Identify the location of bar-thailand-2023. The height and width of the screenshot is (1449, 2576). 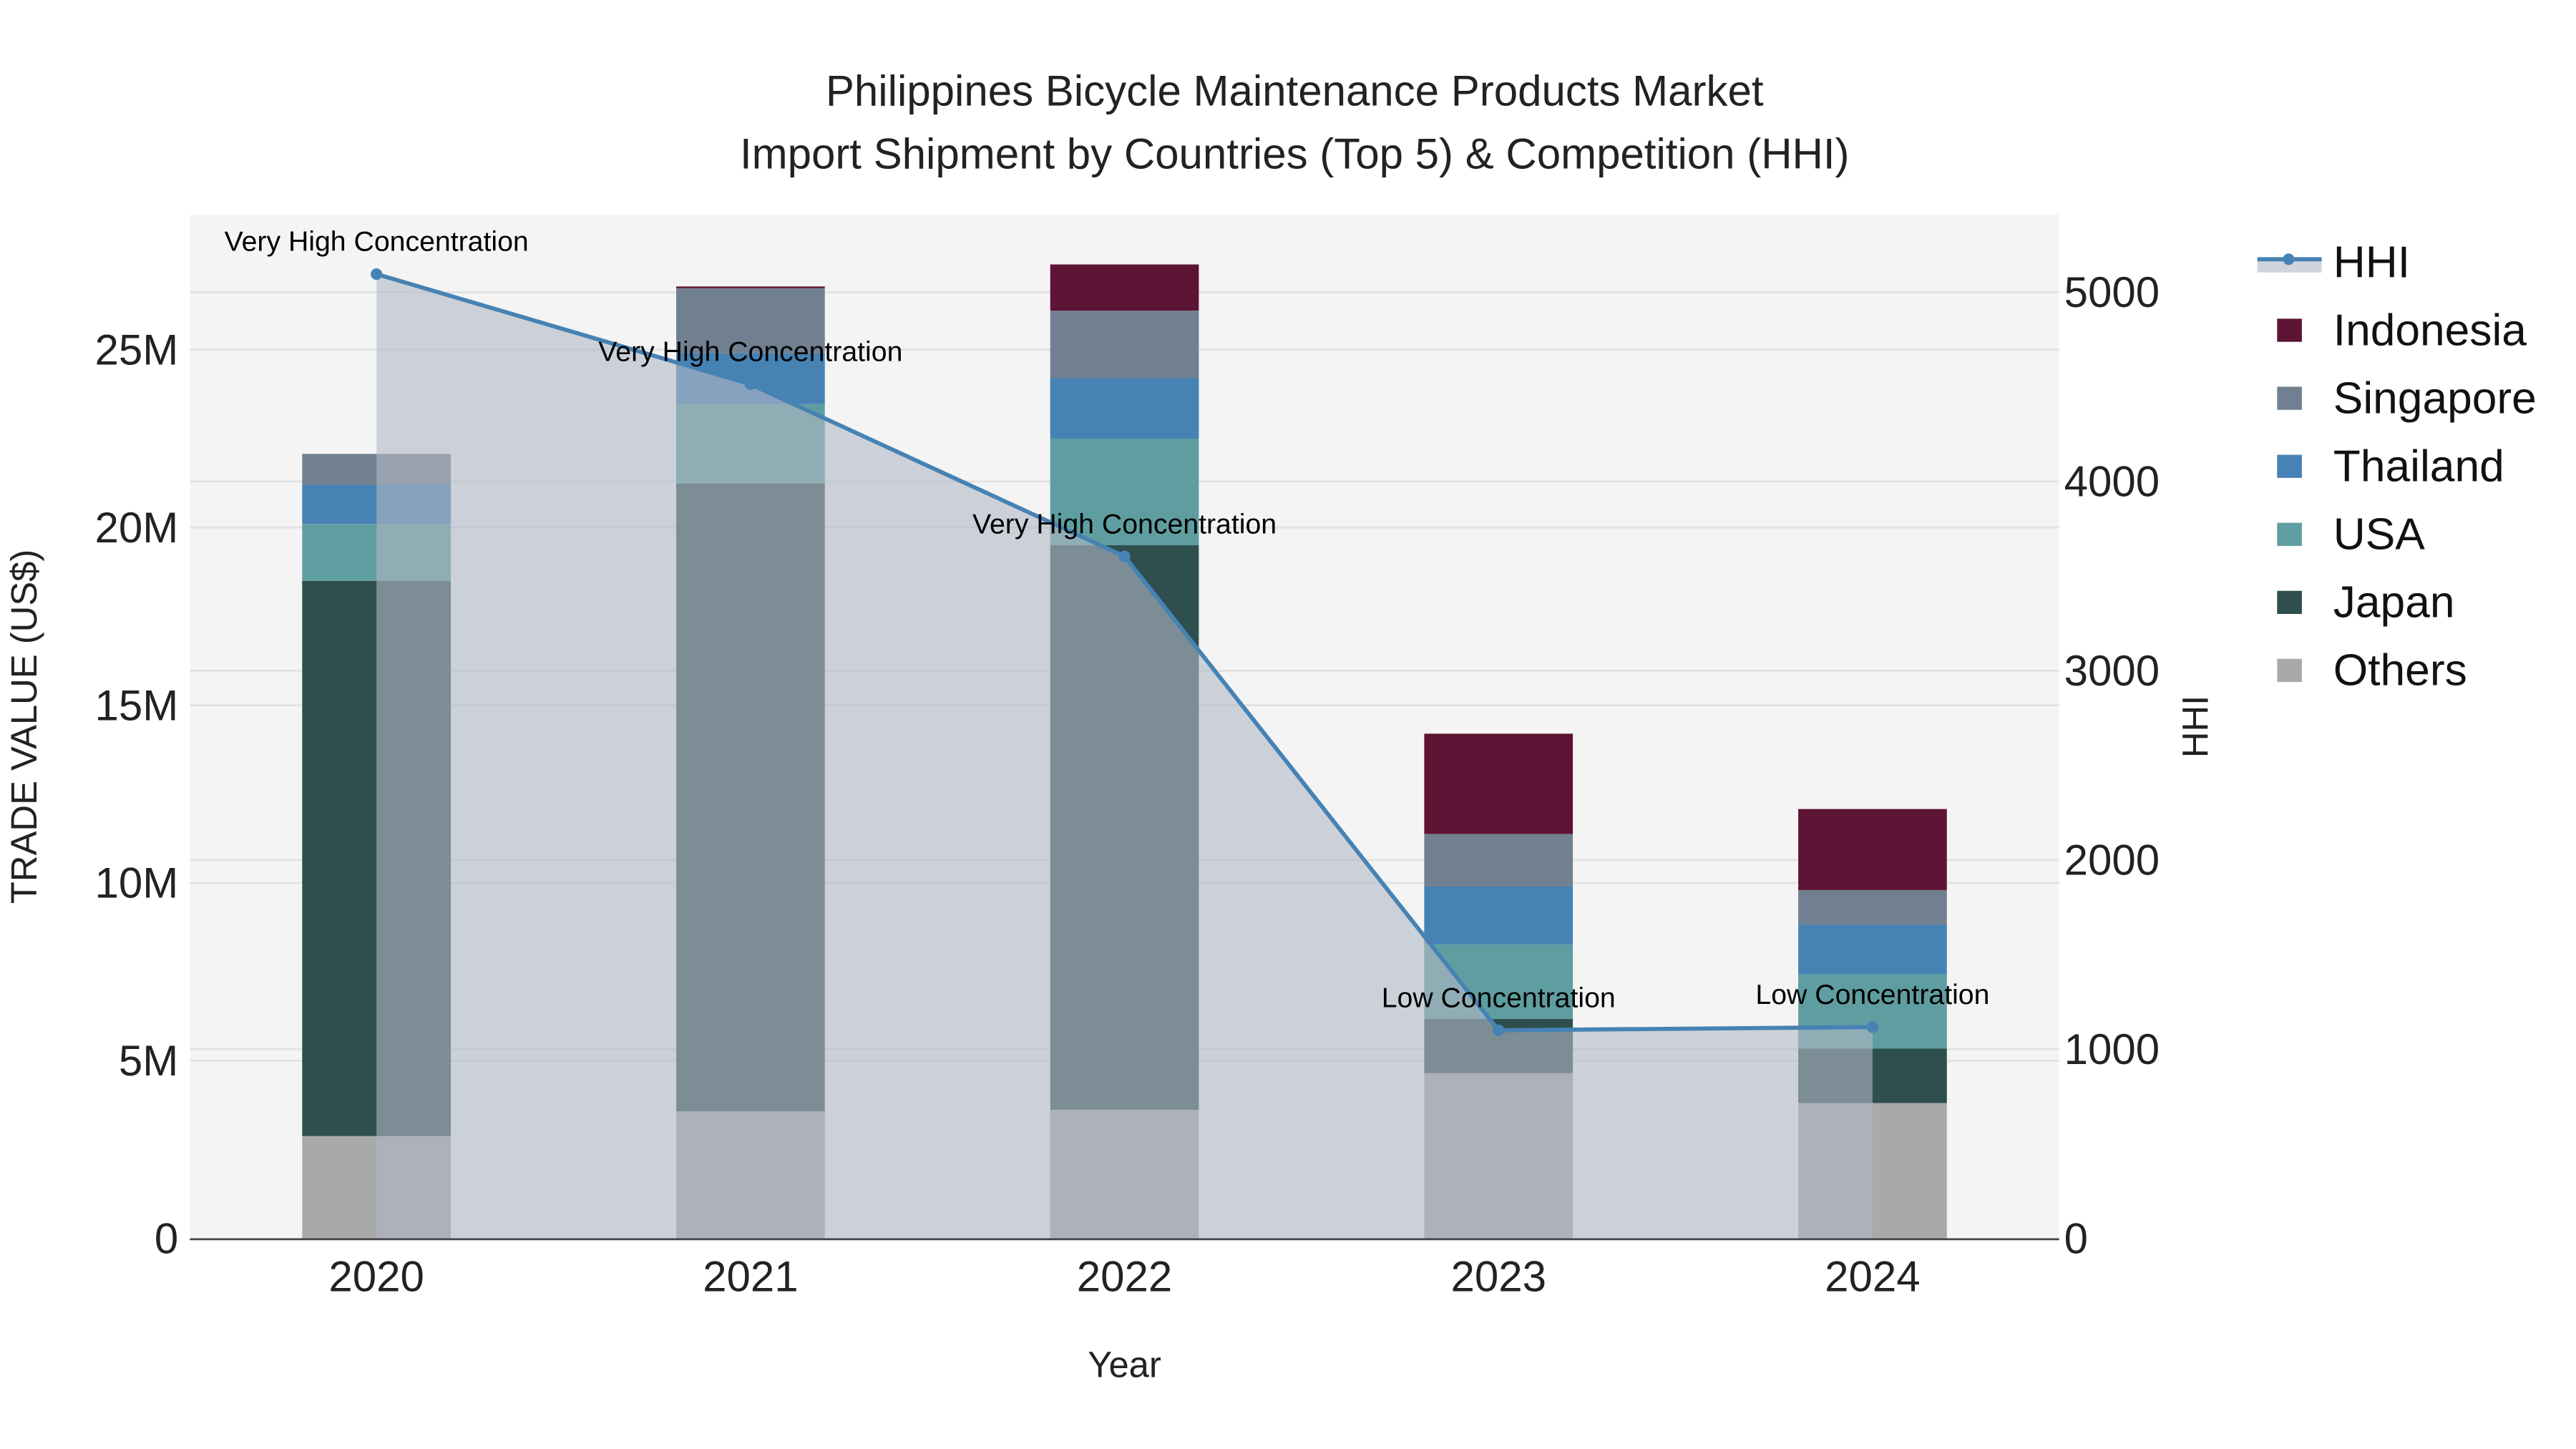
(1499, 915).